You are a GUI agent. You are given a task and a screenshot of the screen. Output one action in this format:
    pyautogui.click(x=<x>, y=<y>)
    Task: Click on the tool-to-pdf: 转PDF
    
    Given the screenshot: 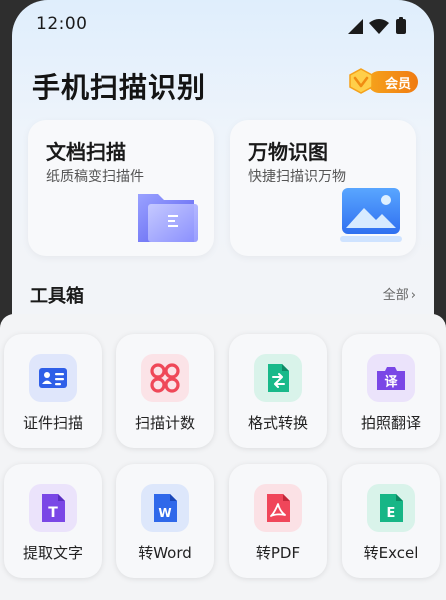 What is the action you would take?
    pyautogui.click(x=278, y=521)
    